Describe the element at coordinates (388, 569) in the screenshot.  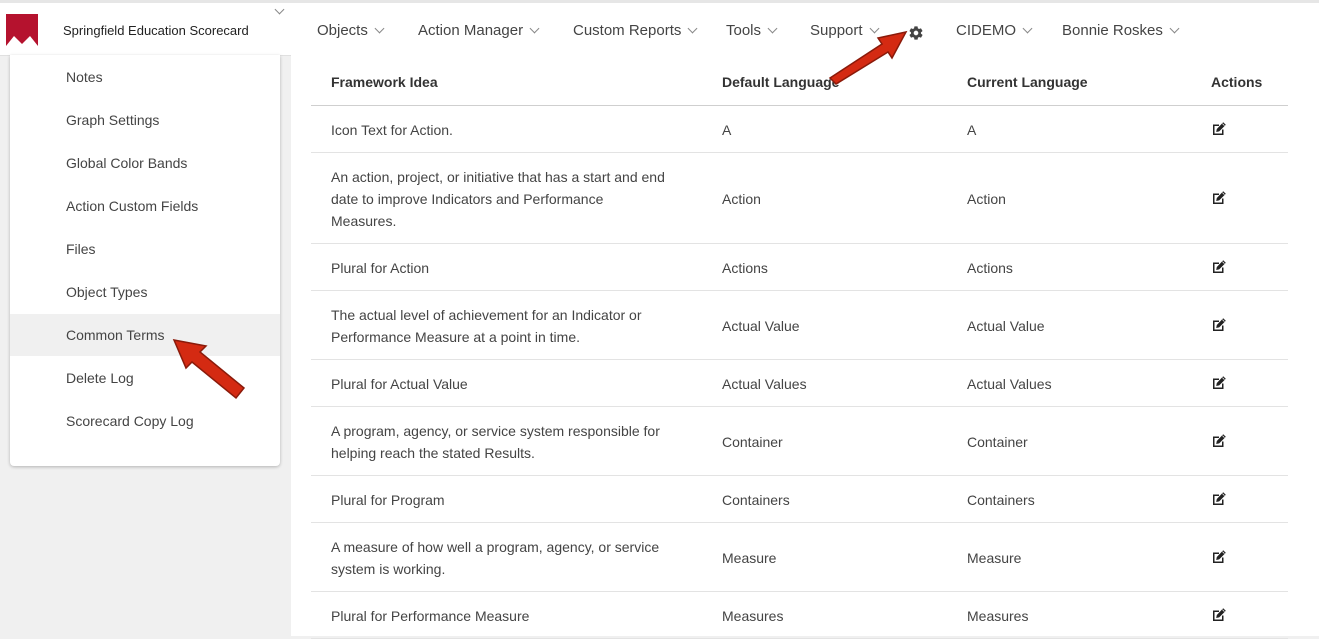
I see `framework-idea-line: system is working.` at that location.